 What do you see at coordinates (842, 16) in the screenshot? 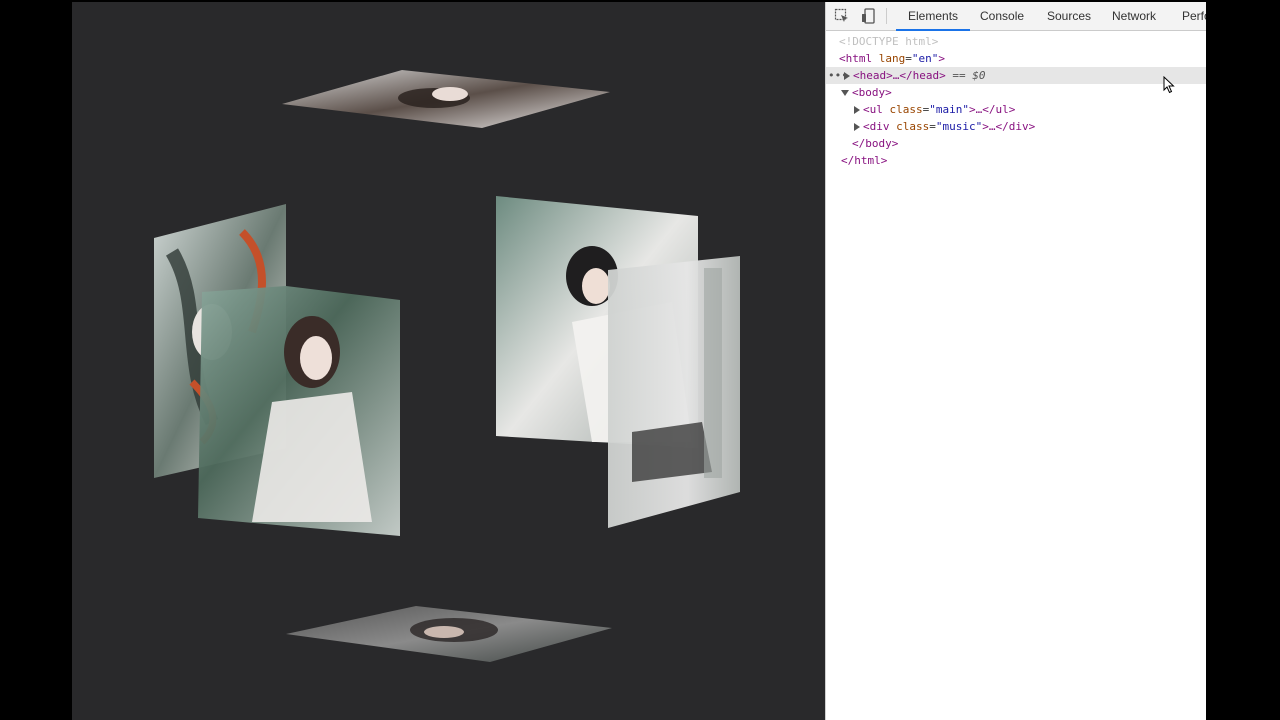
I see `inspect-element-icon` at bounding box center [842, 16].